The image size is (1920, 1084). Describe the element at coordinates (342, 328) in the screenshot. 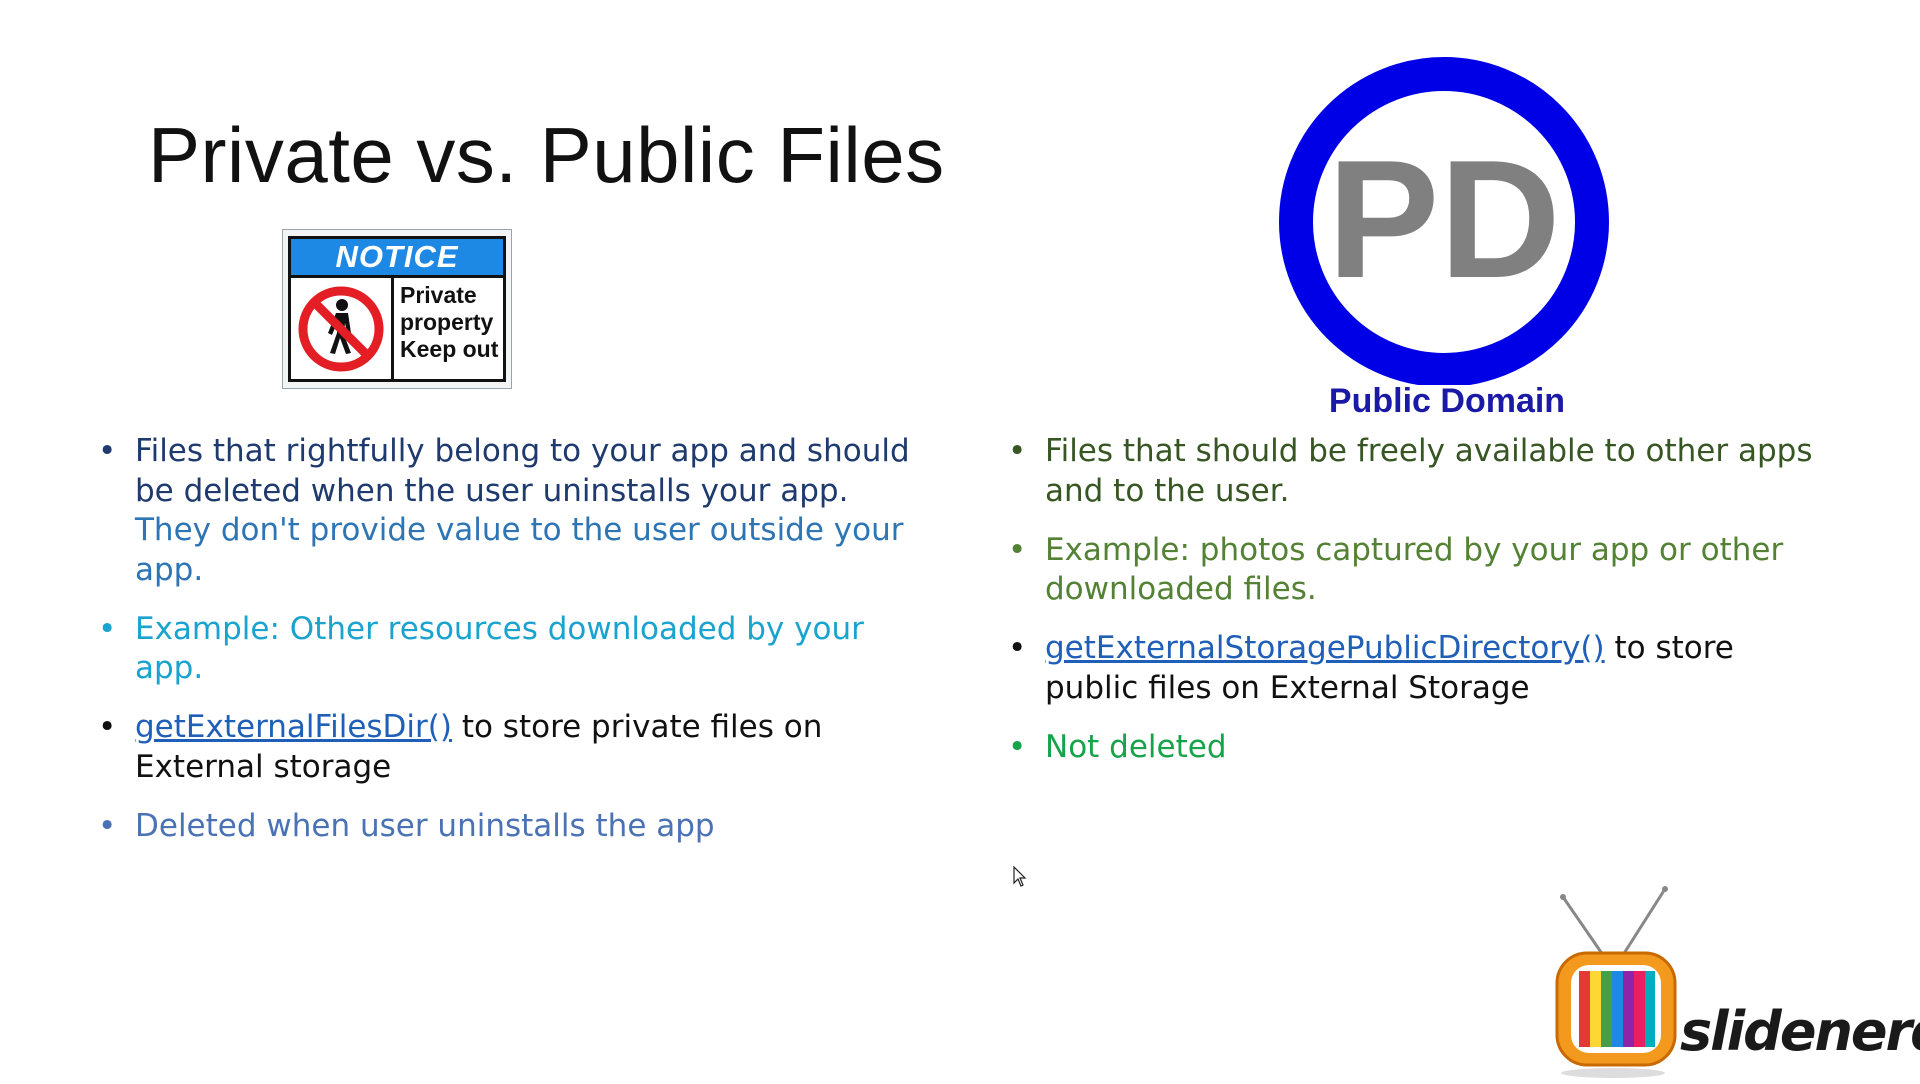

I see `no-entry-icon` at that location.